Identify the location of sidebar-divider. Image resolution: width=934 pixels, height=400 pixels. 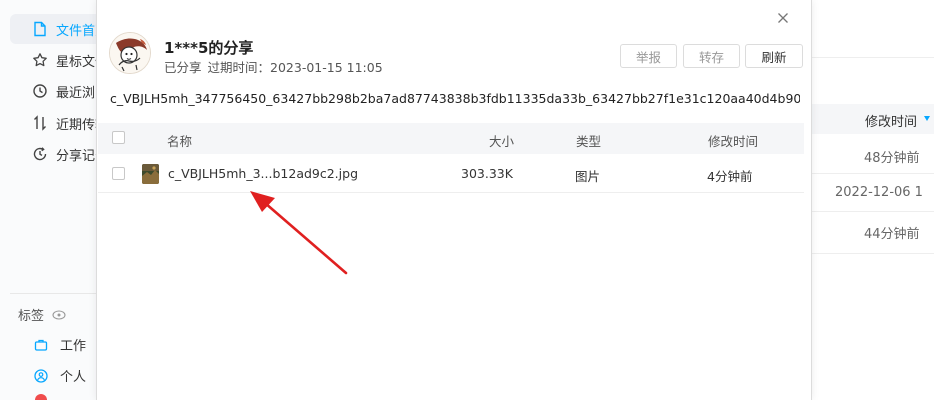
(53, 293).